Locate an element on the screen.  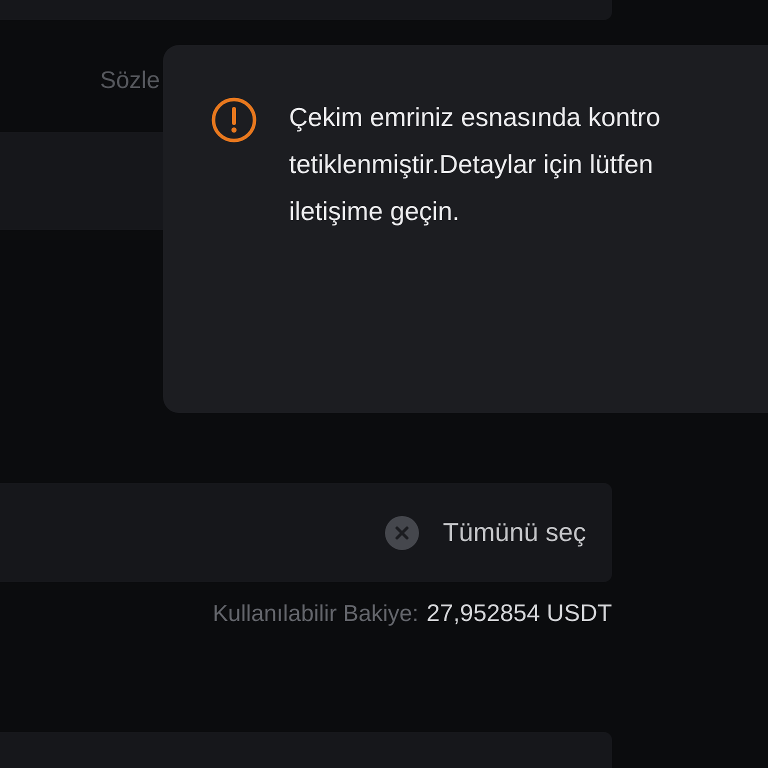
select-all-button: Tümünü seç is located at coordinates (514, 532).